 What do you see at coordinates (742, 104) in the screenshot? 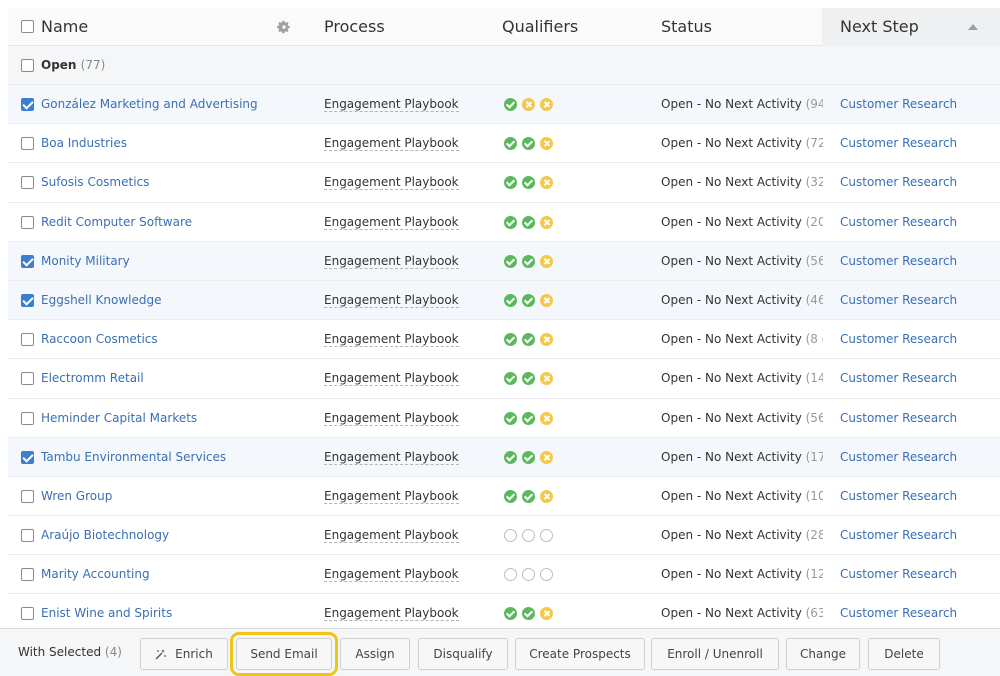
I see `status-text: Open - No Next Activity (94 da` at bounding box center [742, 104].